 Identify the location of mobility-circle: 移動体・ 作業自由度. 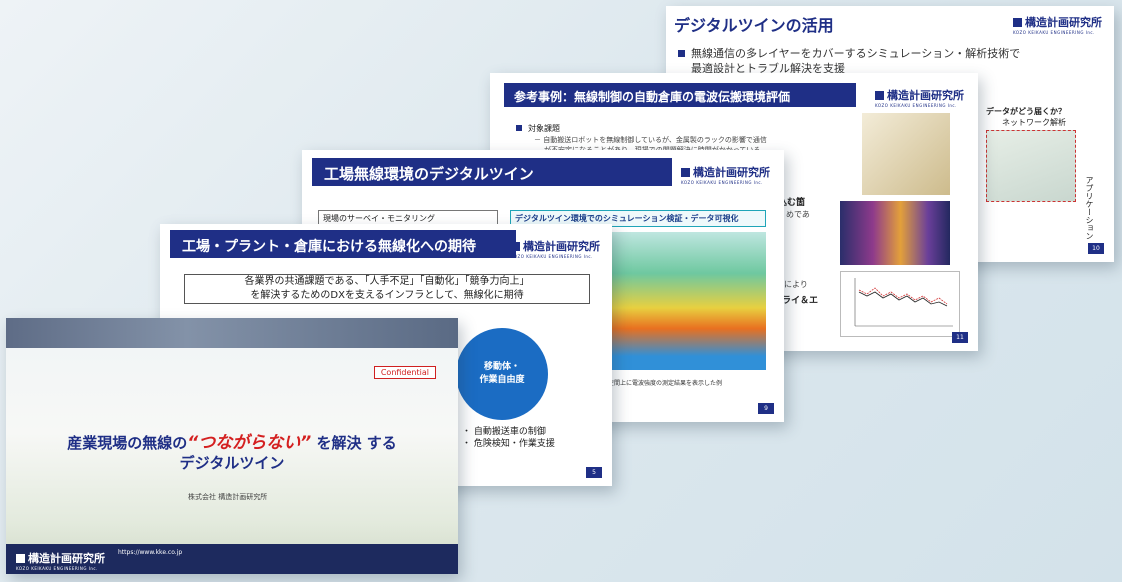
(502, 374).